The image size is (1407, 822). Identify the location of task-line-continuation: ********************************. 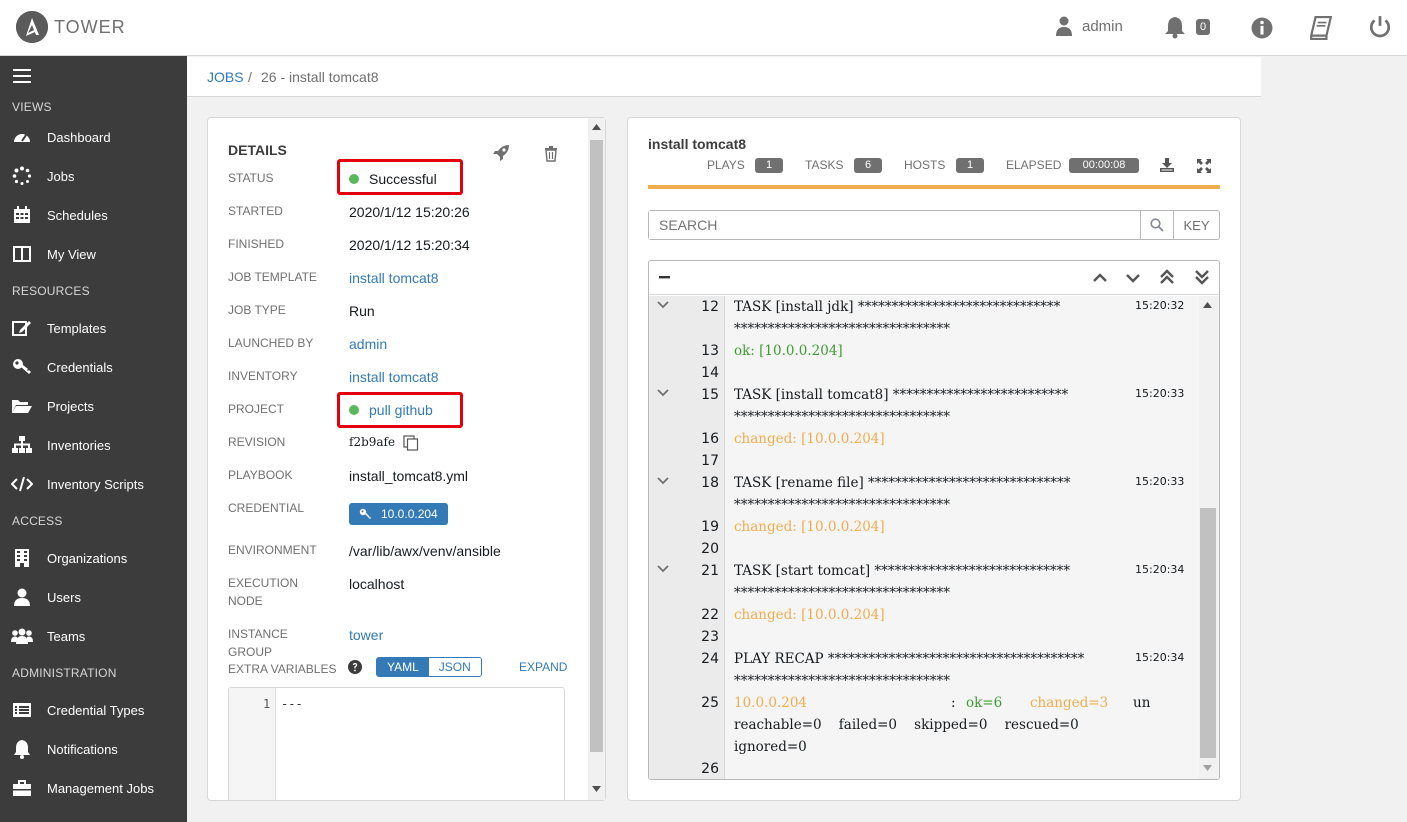
(842, 505).